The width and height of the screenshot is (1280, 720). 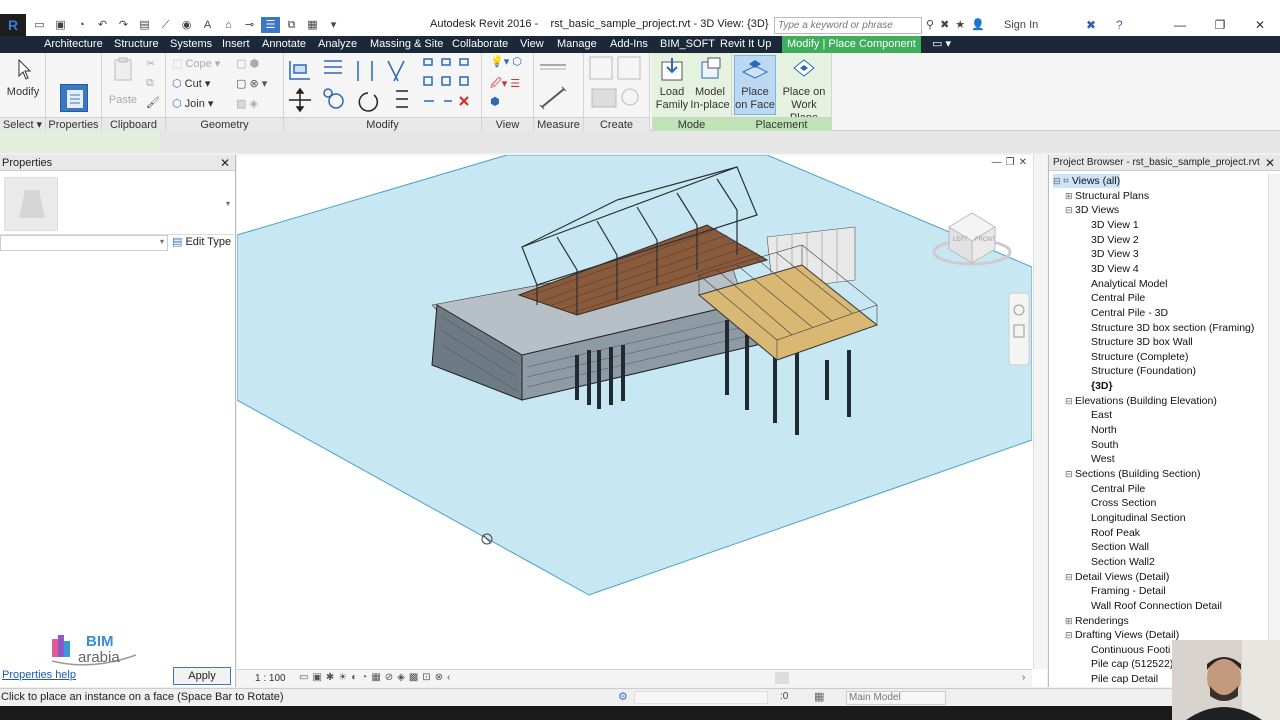 I want to click on section-icon: ⊸, so click(x=249, y=25).